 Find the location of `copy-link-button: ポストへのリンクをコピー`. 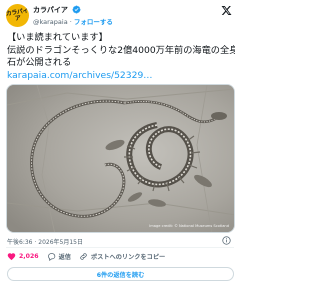

copy-link-button: ポストへのリンクをコピー is located at coordinates (122, 256).